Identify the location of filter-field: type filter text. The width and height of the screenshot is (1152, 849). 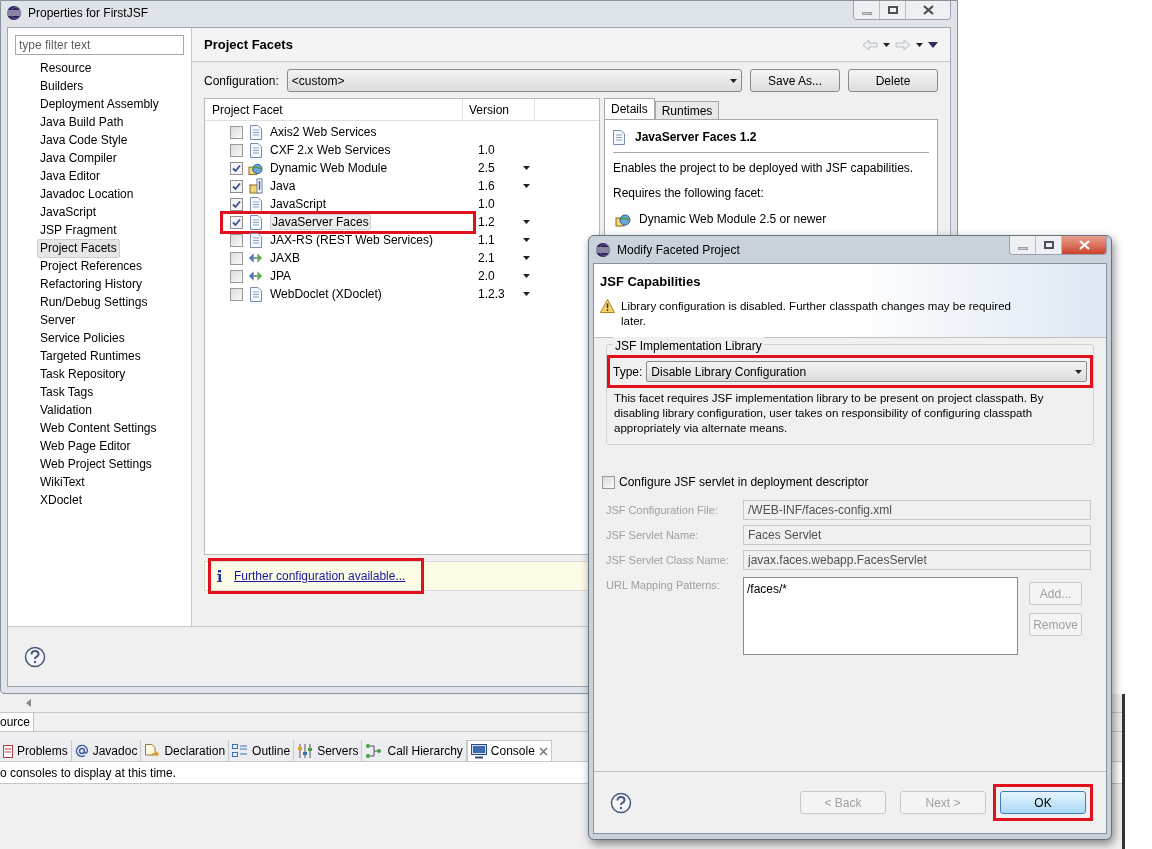
(99, 45).